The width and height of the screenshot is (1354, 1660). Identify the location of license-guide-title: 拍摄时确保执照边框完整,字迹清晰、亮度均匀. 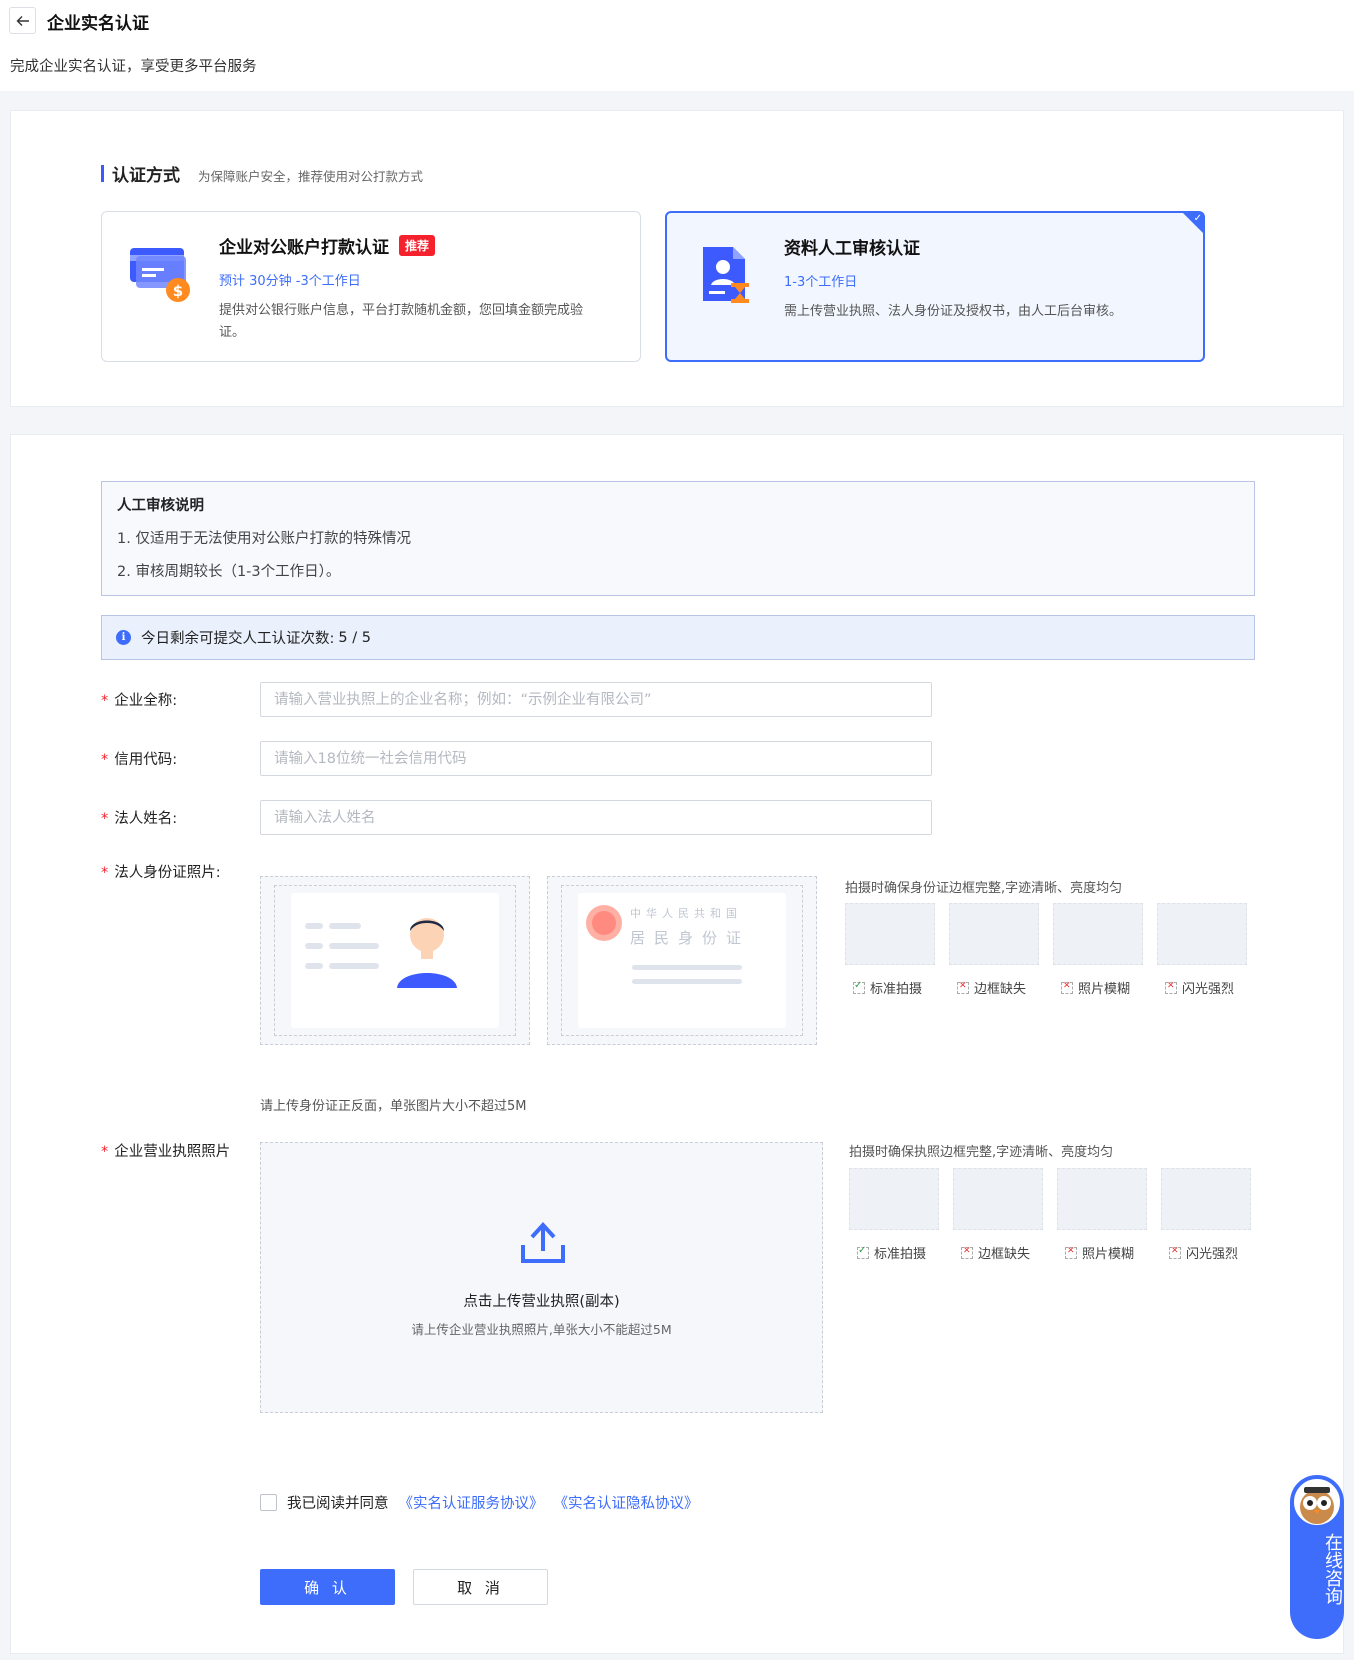
(981, 1152).